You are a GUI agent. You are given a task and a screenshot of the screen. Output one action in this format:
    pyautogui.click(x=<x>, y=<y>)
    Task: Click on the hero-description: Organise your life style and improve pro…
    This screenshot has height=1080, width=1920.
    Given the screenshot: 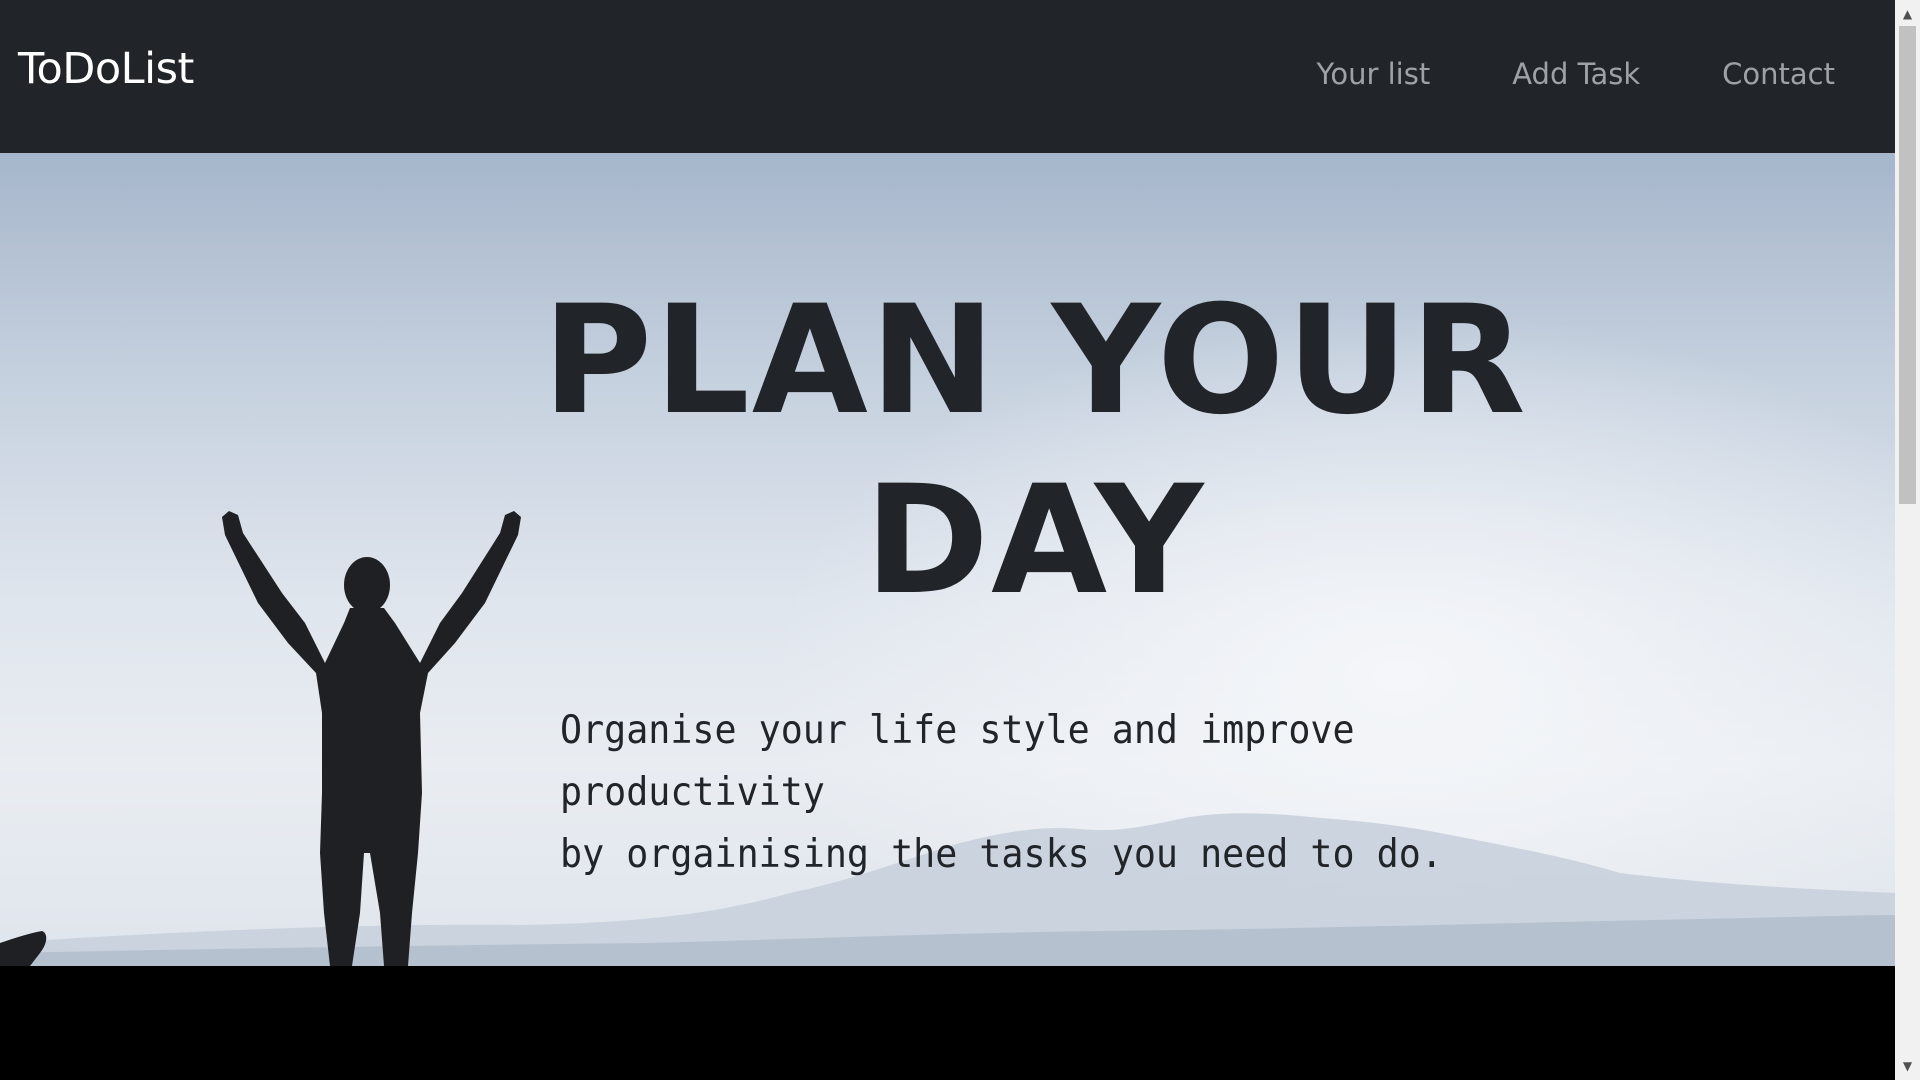 What is the action you would take?
    pyautogui.click(x=1077, y=793)
    